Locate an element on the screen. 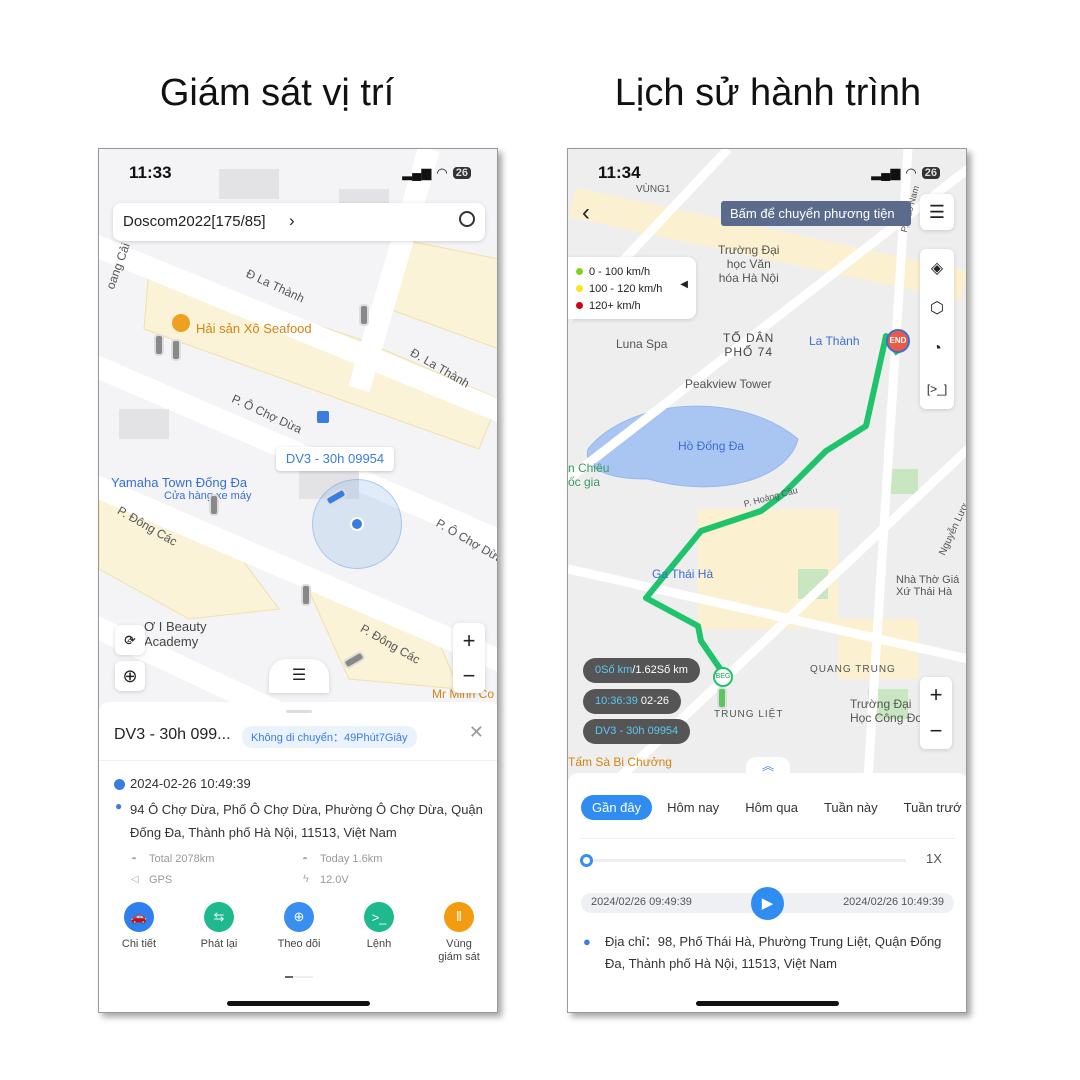  current-location-dot is located at coordinates (357, 524).